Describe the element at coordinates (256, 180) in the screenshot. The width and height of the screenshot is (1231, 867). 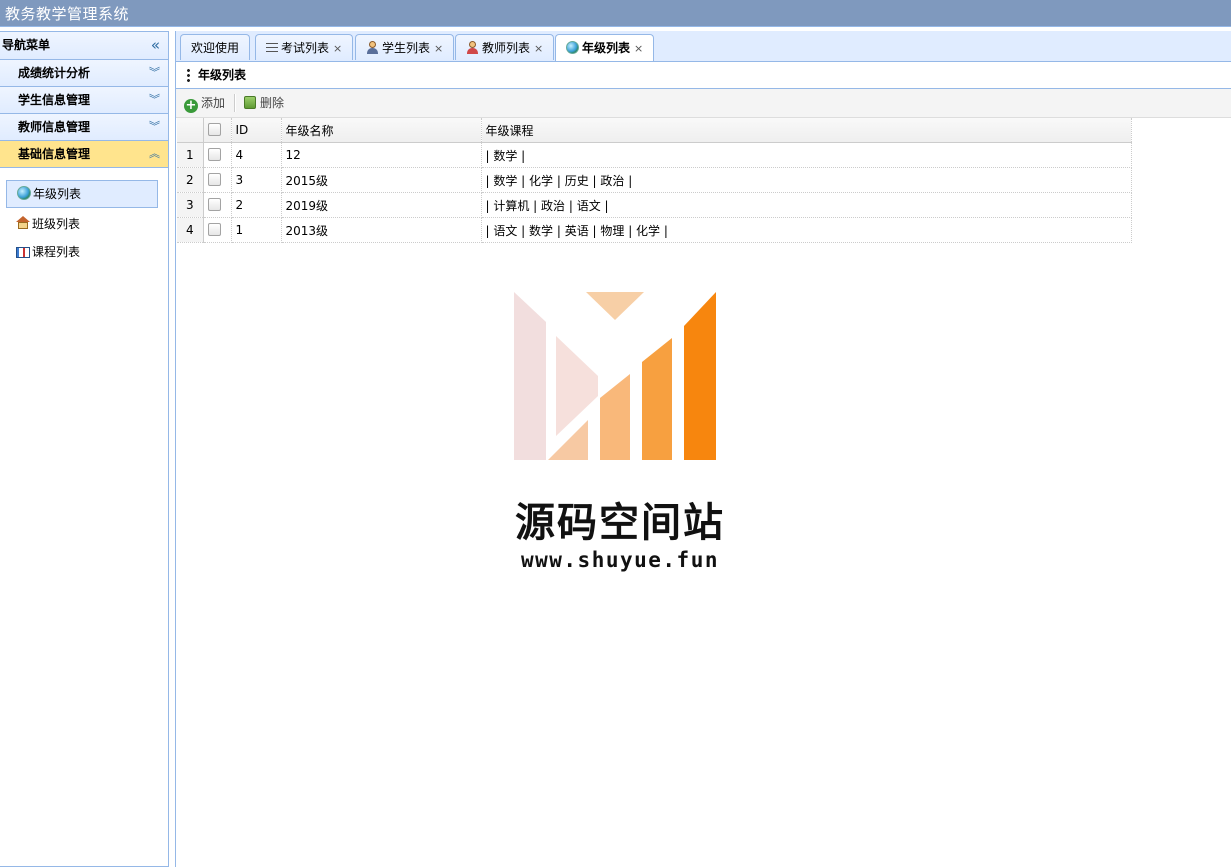
I see `cell-id: 3` at that location.